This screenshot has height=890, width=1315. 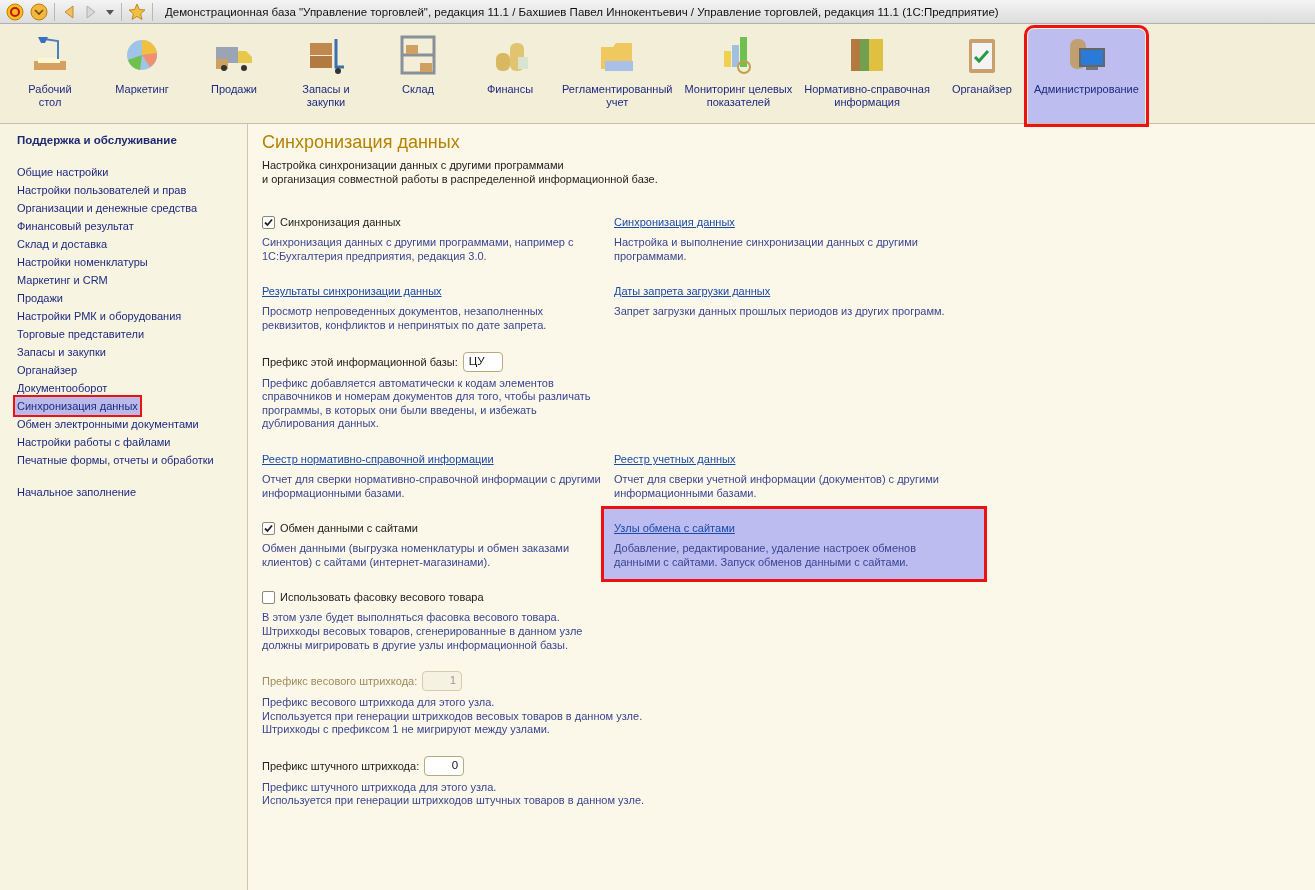 What do you see at coordinates (510, 76) in the screenshot?
I see `section-tab: Финансы` at bounding box center [510, 76].